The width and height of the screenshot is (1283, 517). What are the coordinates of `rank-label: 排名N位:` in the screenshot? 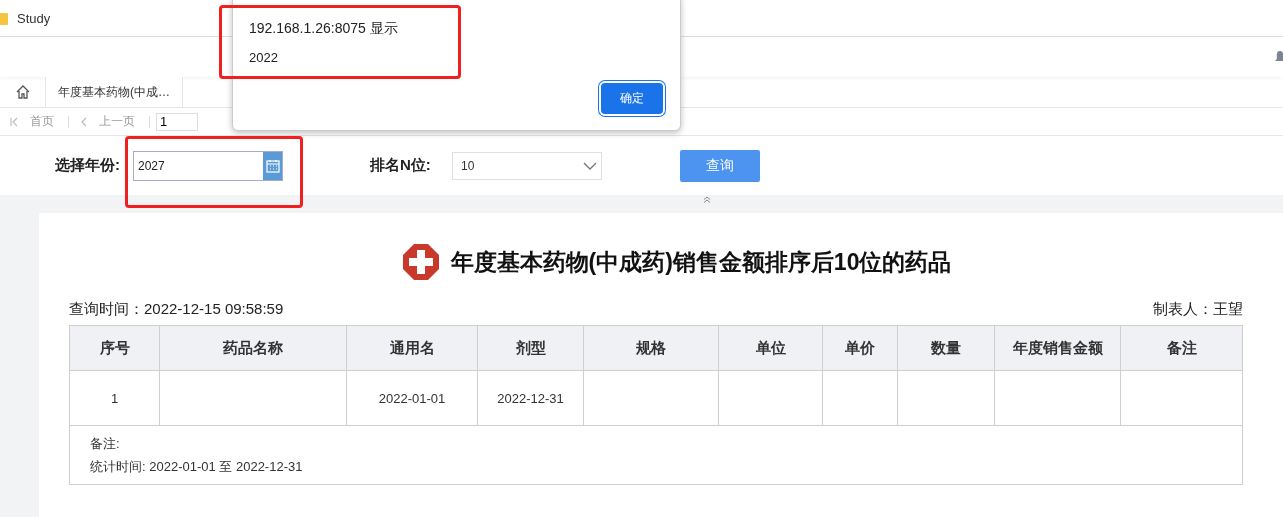 It's located at (401, 165).